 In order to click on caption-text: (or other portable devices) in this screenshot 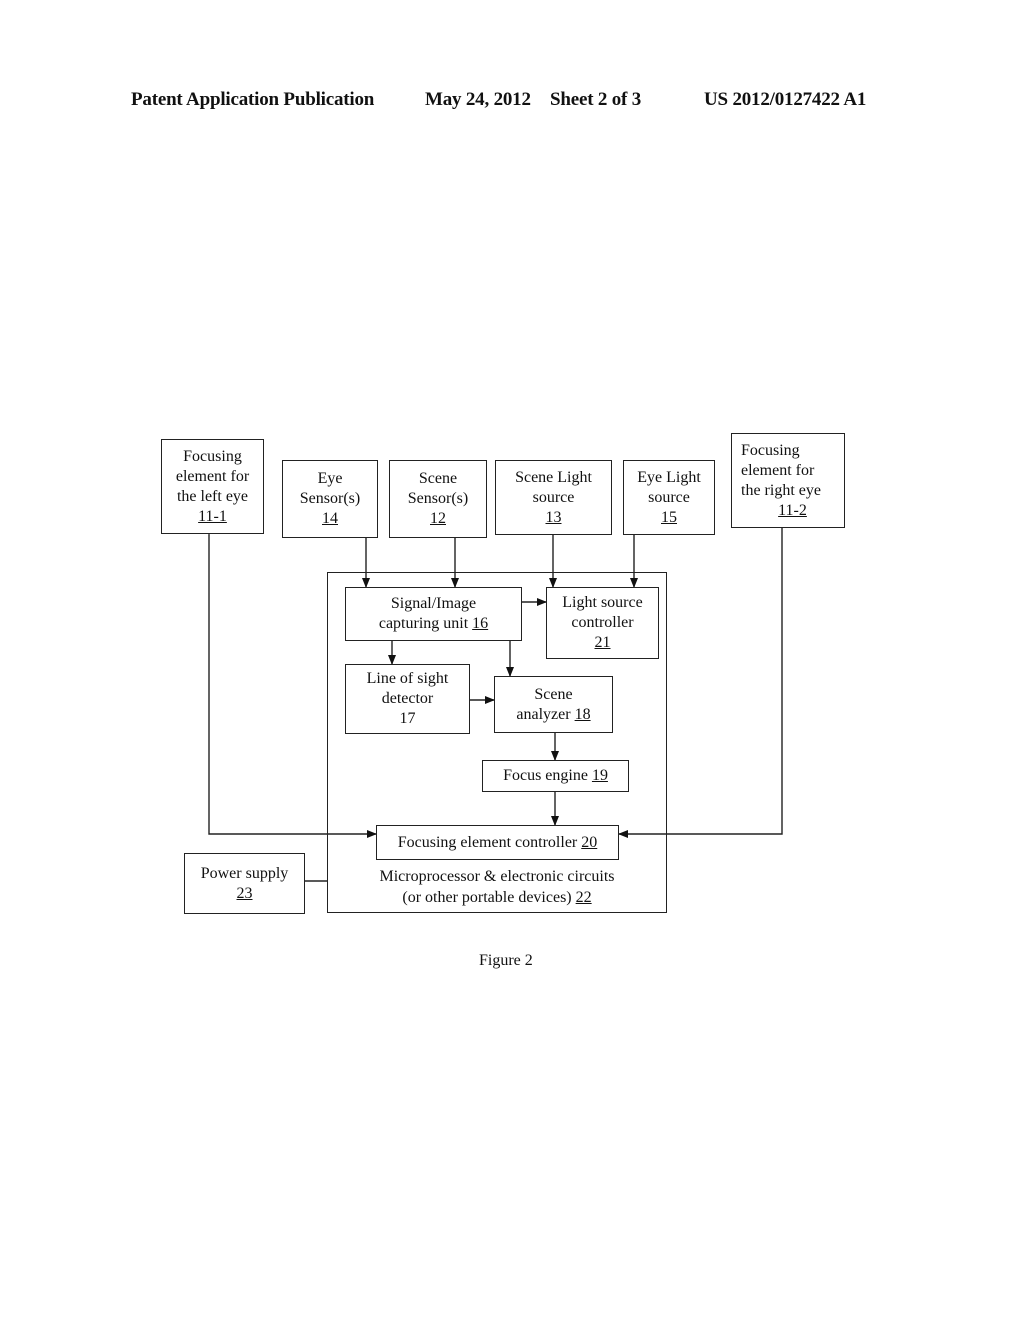, I will do `click(489, 897)`.